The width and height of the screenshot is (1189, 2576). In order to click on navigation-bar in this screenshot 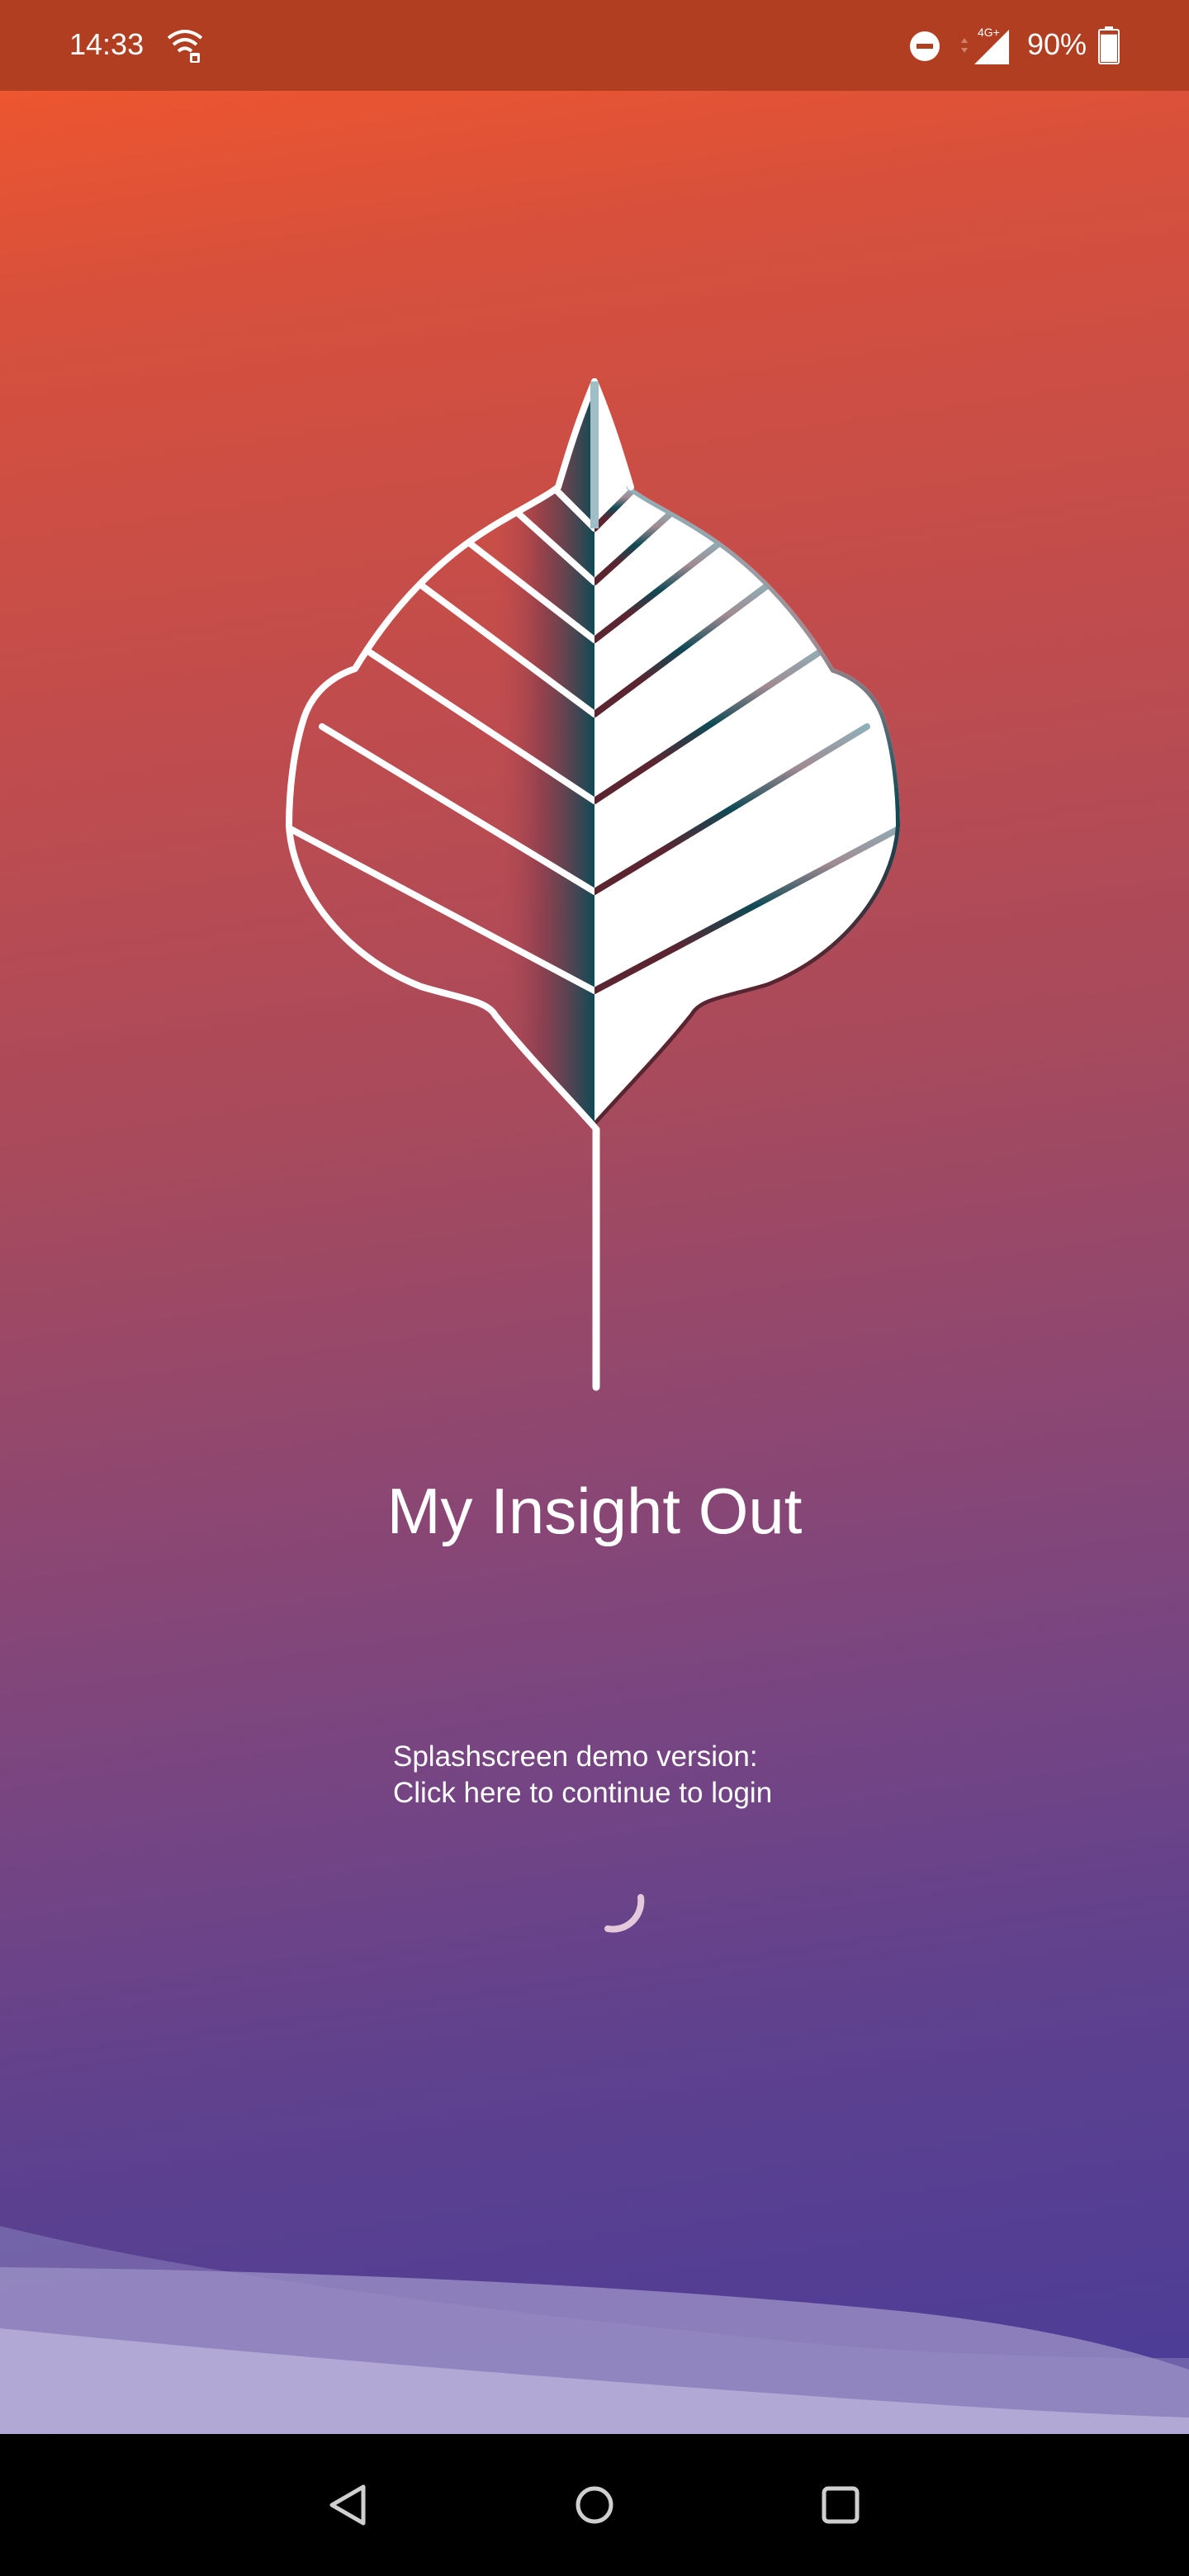, I will do `click(594, 2505)`.